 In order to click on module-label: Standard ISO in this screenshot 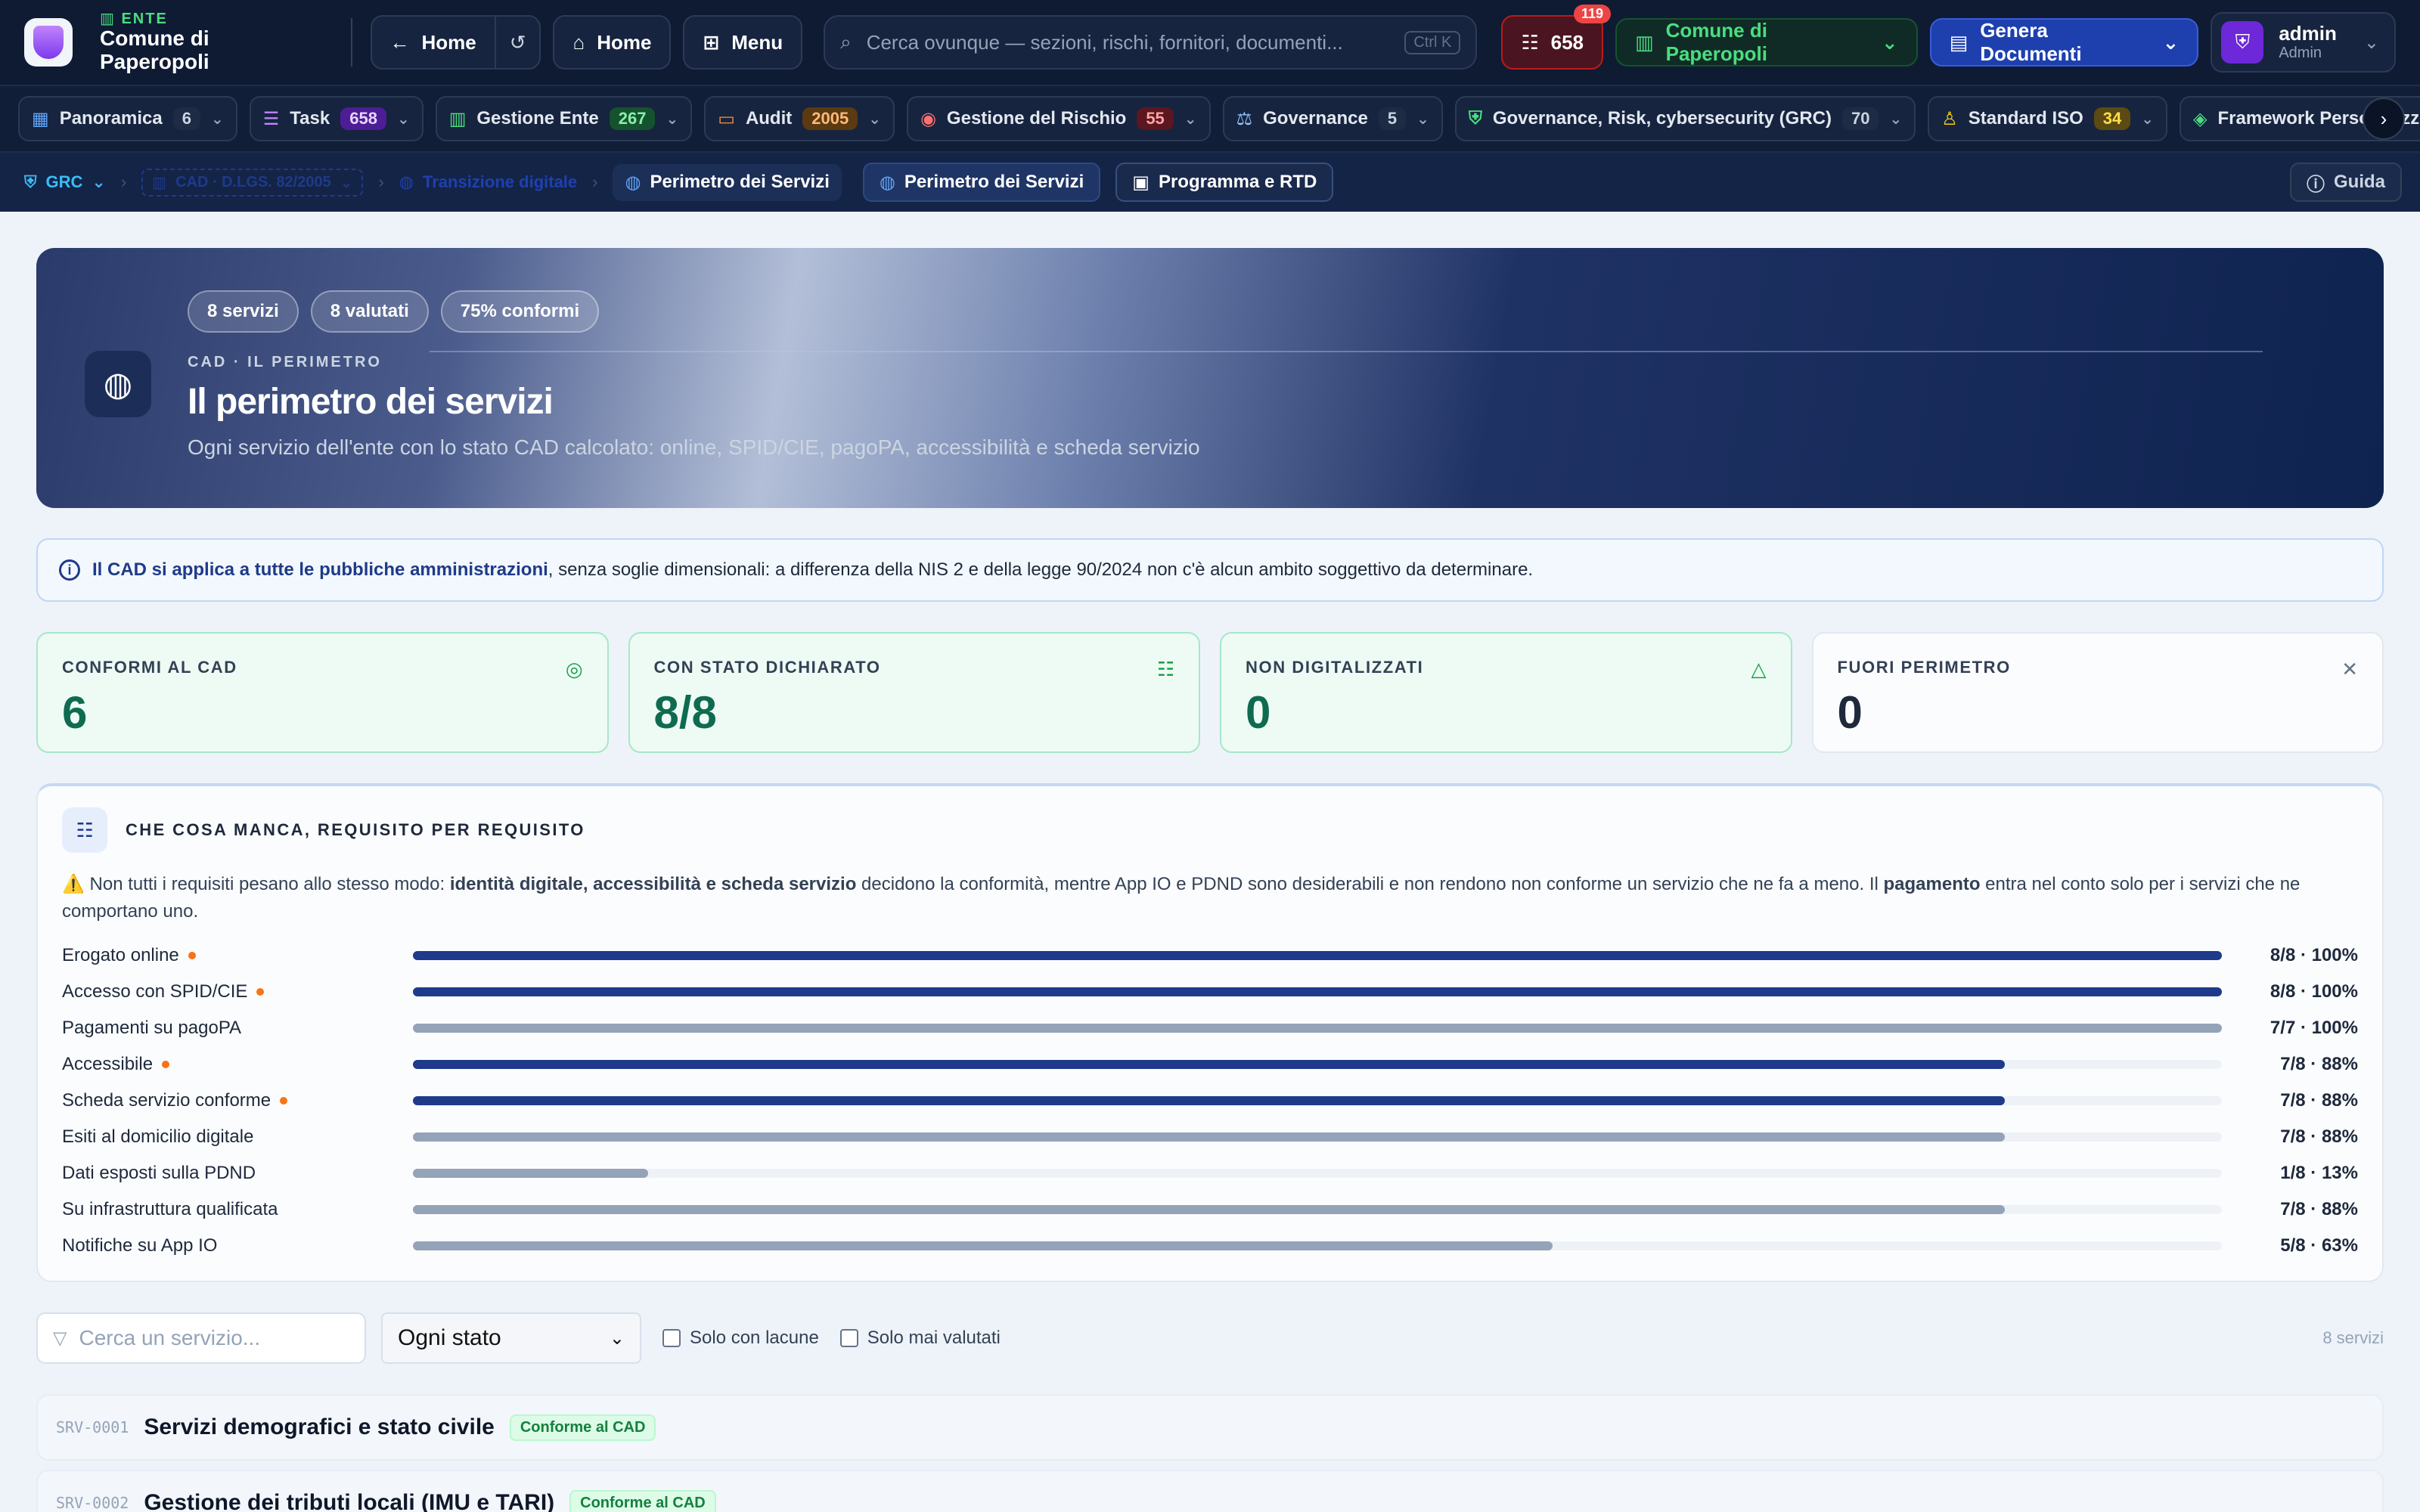, I will do `click(2026, 118)`.